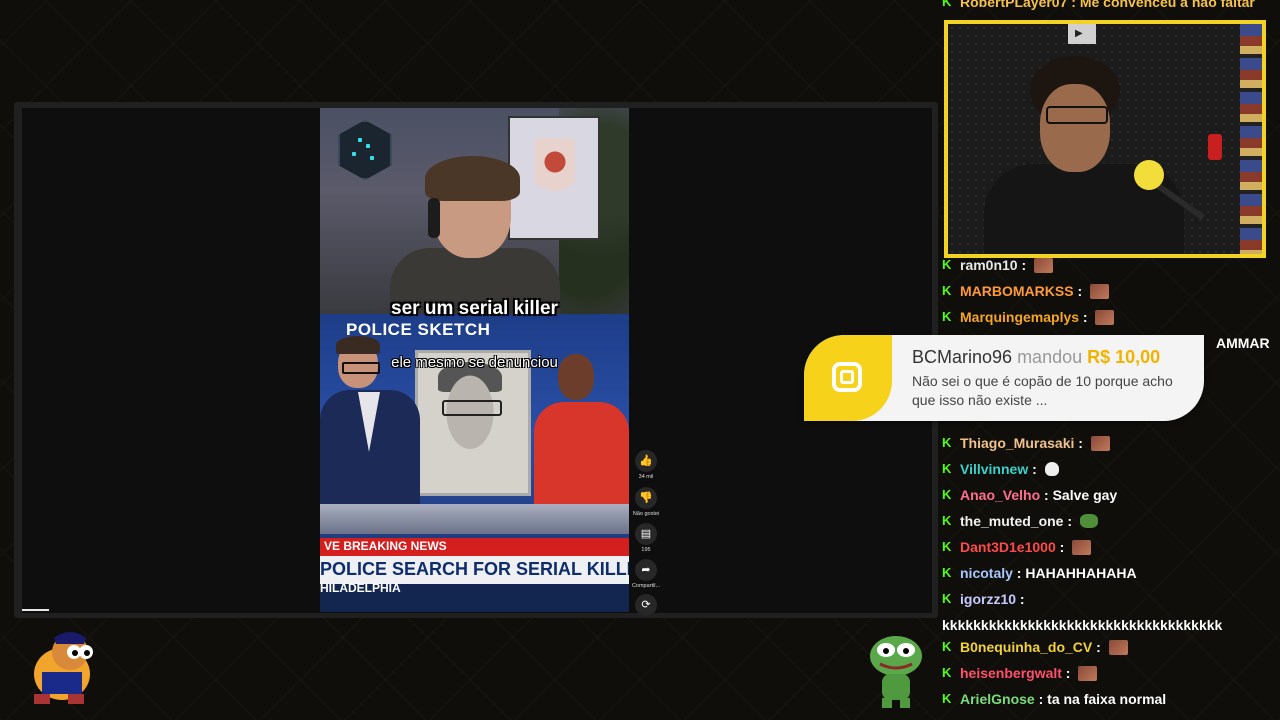 The width and height of the screenshot is (1280, 720). I want to click on chat-username: the_muted_one, so click(1011, 521).